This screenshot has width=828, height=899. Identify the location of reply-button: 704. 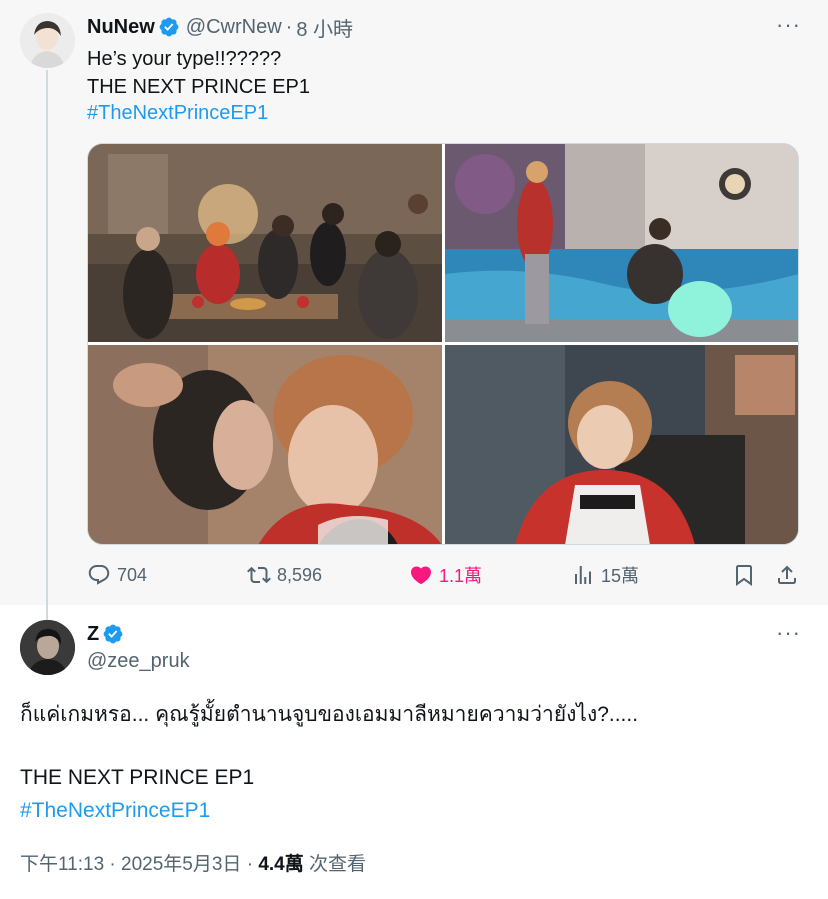
(117, 575).